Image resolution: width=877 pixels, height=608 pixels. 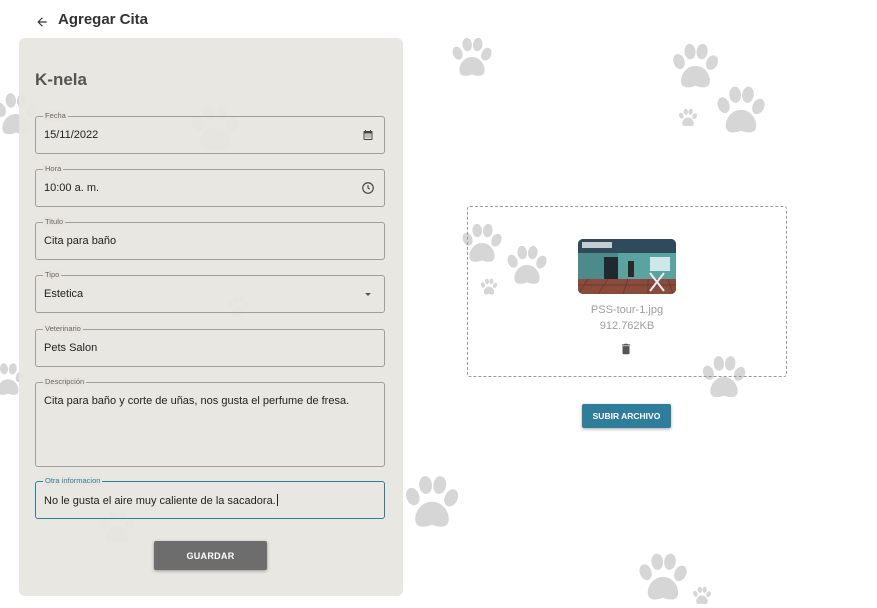 I want to click on file-dropzone: PSS-tour-1.jpg 912.762KB, so click(x=627, y=291).